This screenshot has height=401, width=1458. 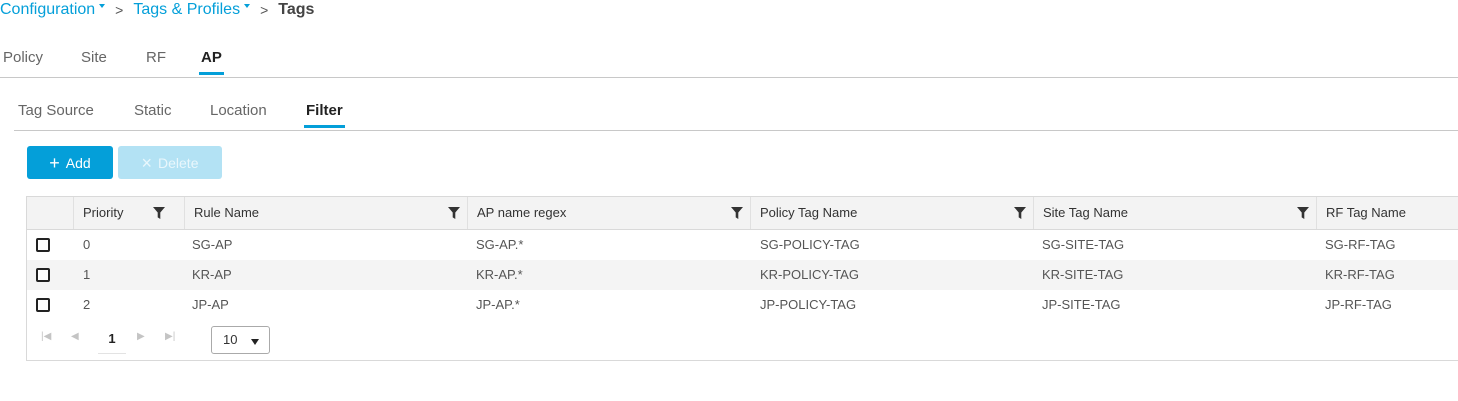 I want to click on cell-rule-name: SG-AP, so click(x=212, y=244).